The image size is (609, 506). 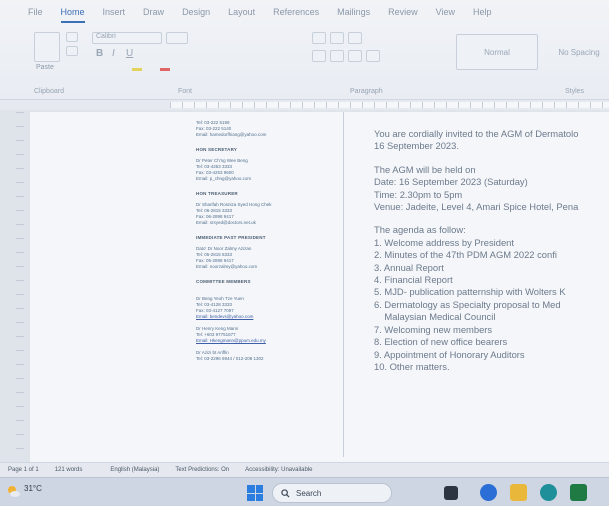 What do you see at coordinates (72, 37) in the screenshot?
I see `cut-icon` at bounding box center [72, 37].